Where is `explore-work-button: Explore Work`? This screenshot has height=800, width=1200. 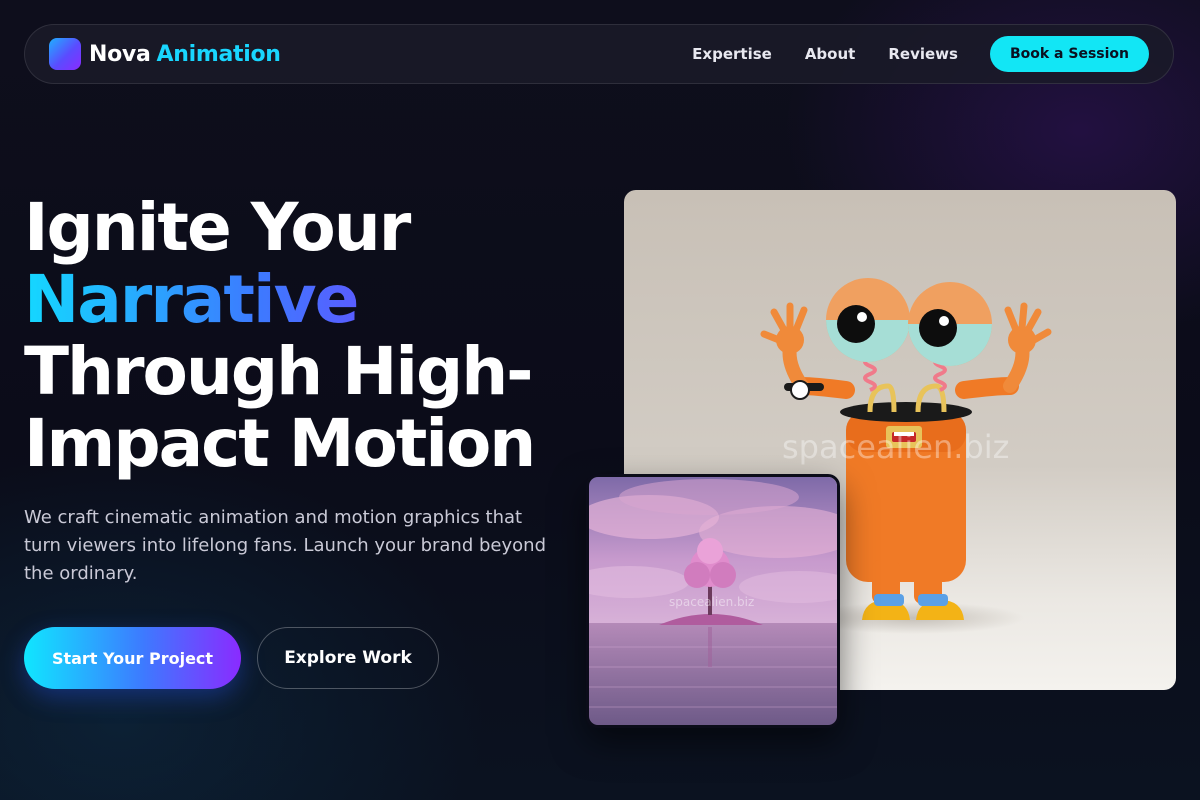 explore-work-button: Explore Work is located at coordinates (348, 658).